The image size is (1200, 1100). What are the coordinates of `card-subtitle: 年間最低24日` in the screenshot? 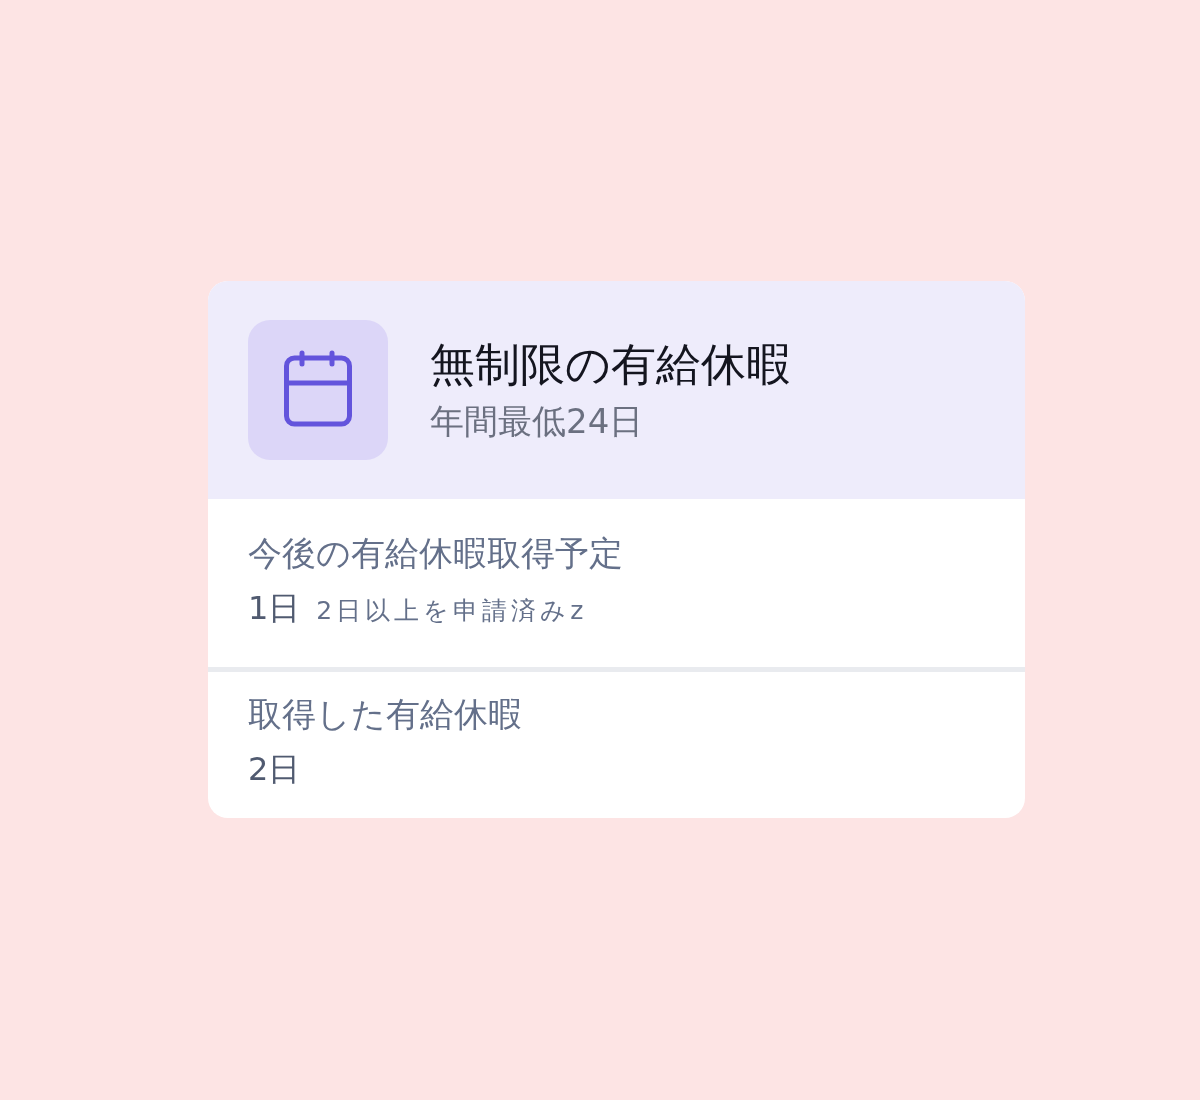 It's located at (537, 421).